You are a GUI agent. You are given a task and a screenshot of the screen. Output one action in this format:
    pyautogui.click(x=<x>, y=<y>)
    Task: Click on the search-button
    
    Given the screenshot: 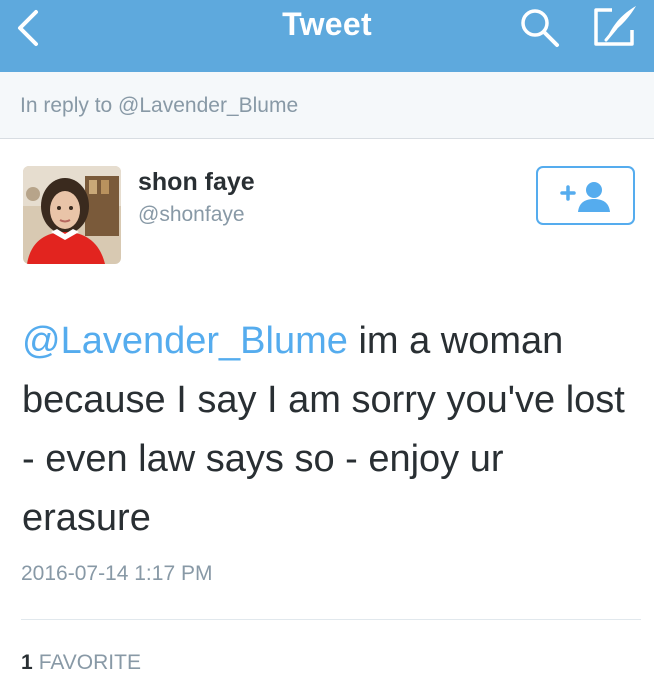 What is the action you would take?
    pyautogui.click(x=540, y=28)
    